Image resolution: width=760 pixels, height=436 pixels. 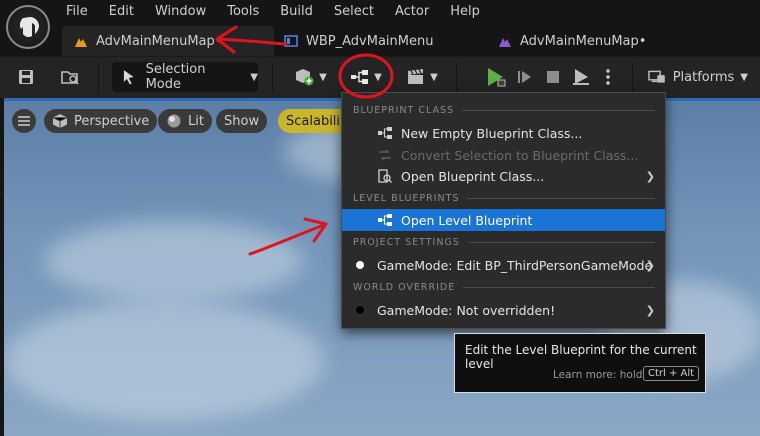 I want to click on selection-mode-dropdown: Selection Mode ▼, so click(x=185, y=77).